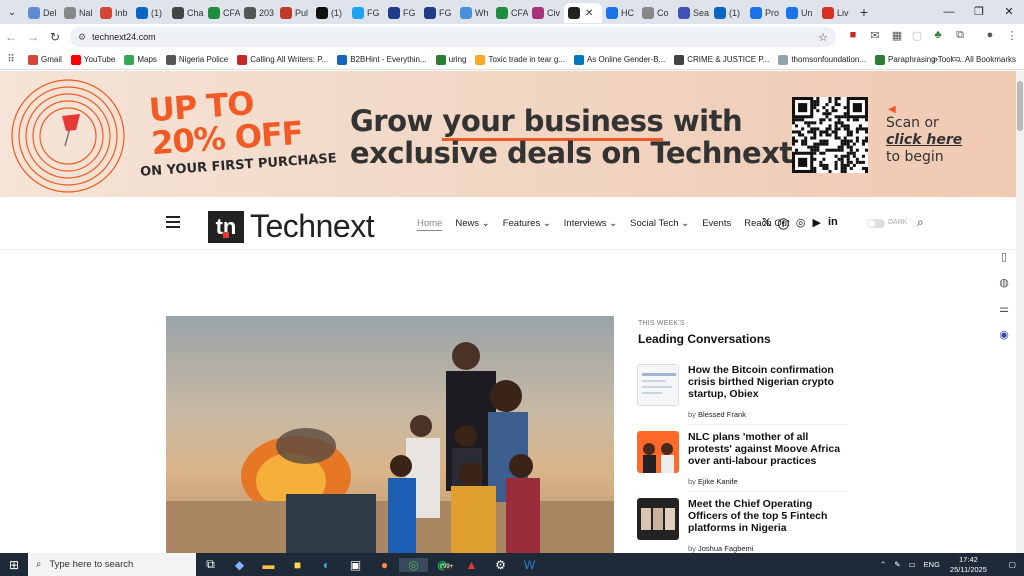  What do you see at coordinates (82, 37) in the screenshot?
I see `site-info-icon: ⚙` at bounding box center [82, 37].